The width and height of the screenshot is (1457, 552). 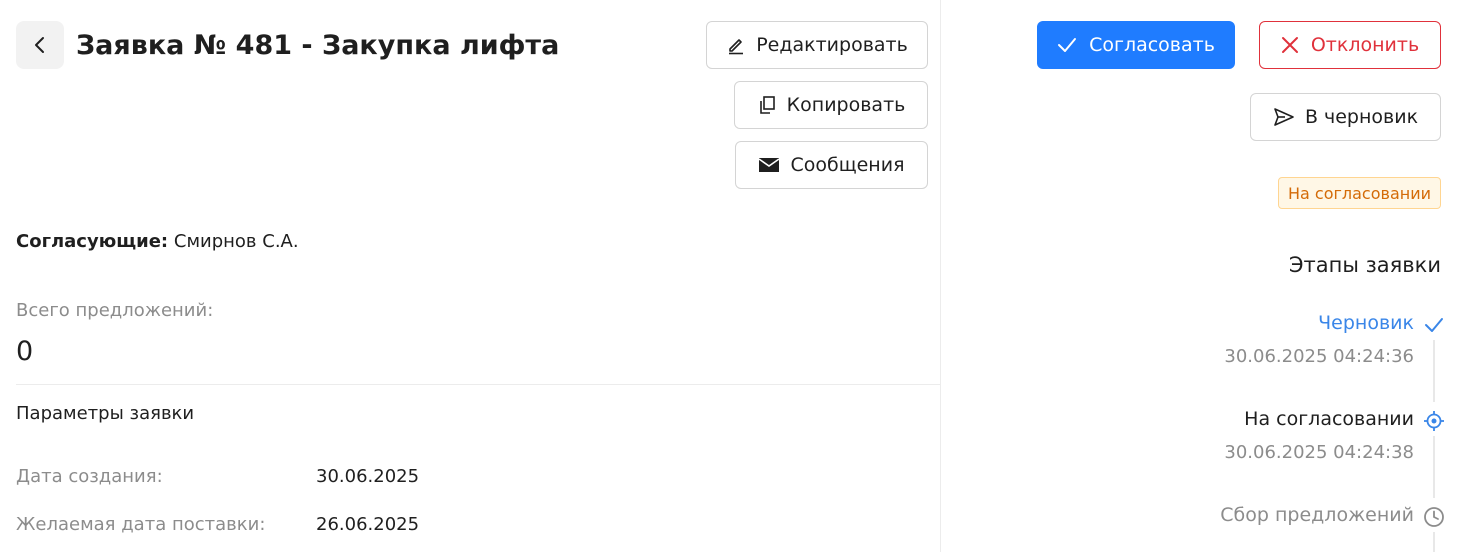 I want to click on param-value-delivery: 26.06.2025, so click(x=368, y=524).